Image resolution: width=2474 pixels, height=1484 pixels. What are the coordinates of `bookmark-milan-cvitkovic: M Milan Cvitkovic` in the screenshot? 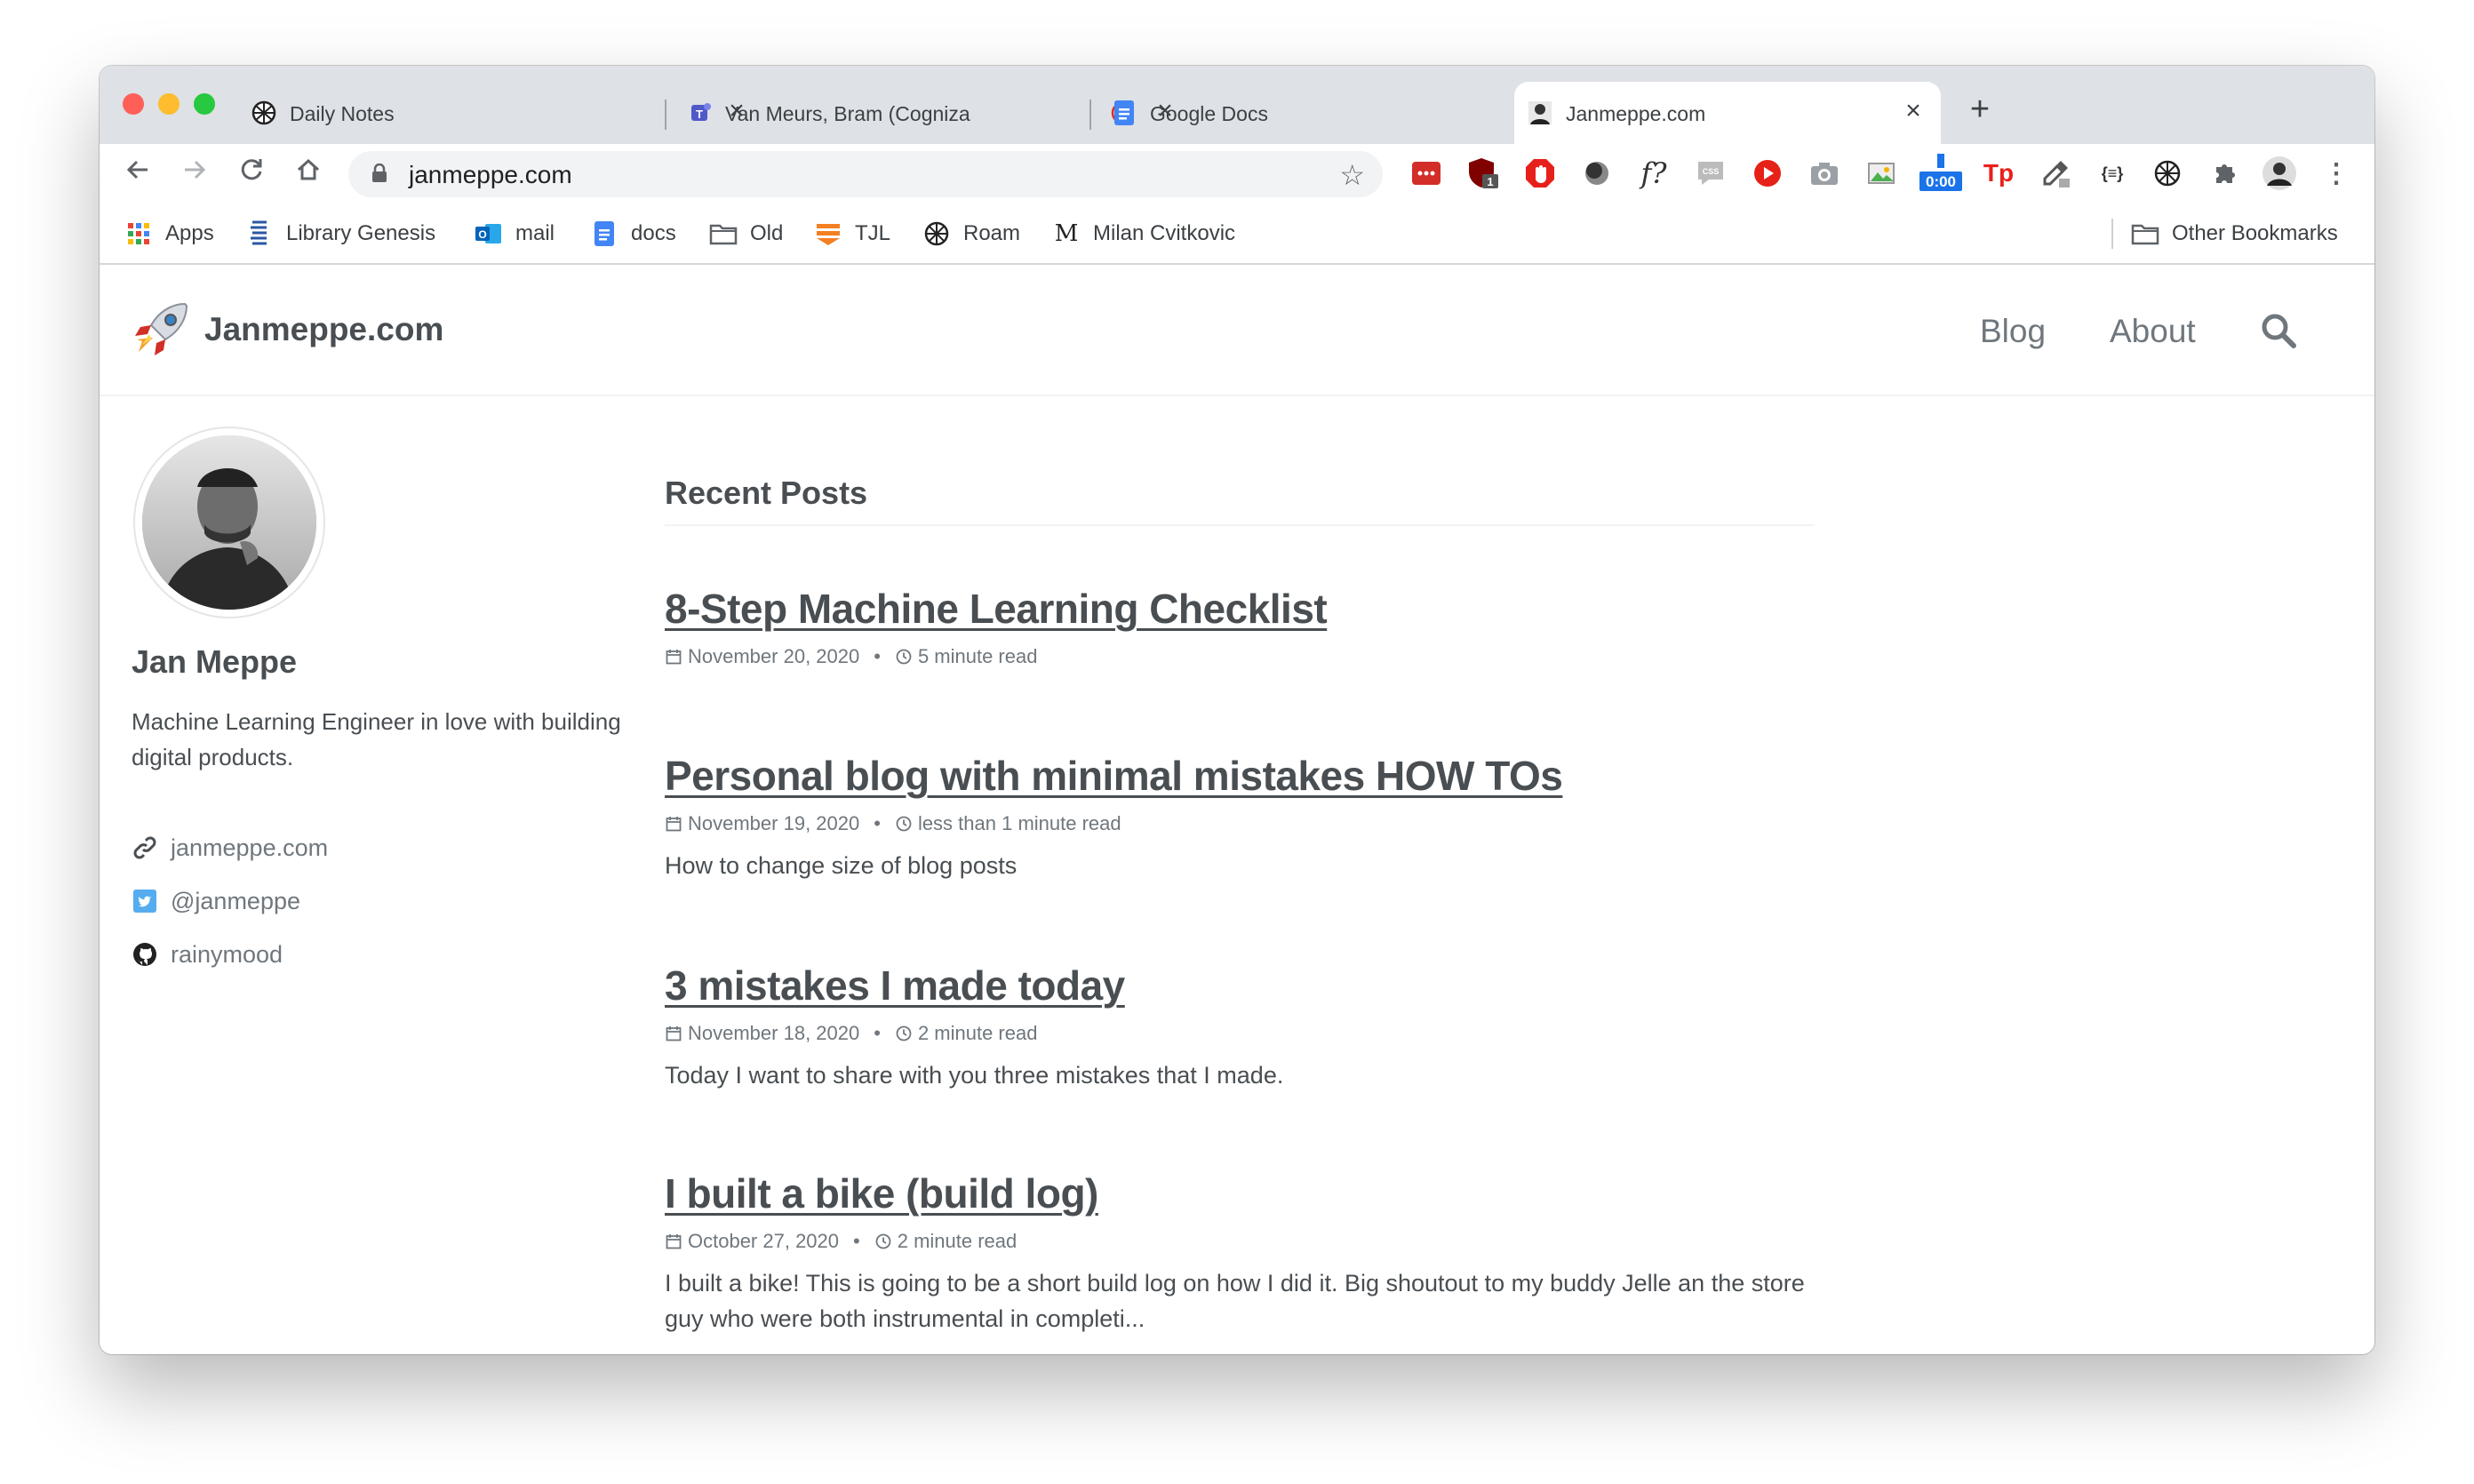 It's located at (1143, 234).